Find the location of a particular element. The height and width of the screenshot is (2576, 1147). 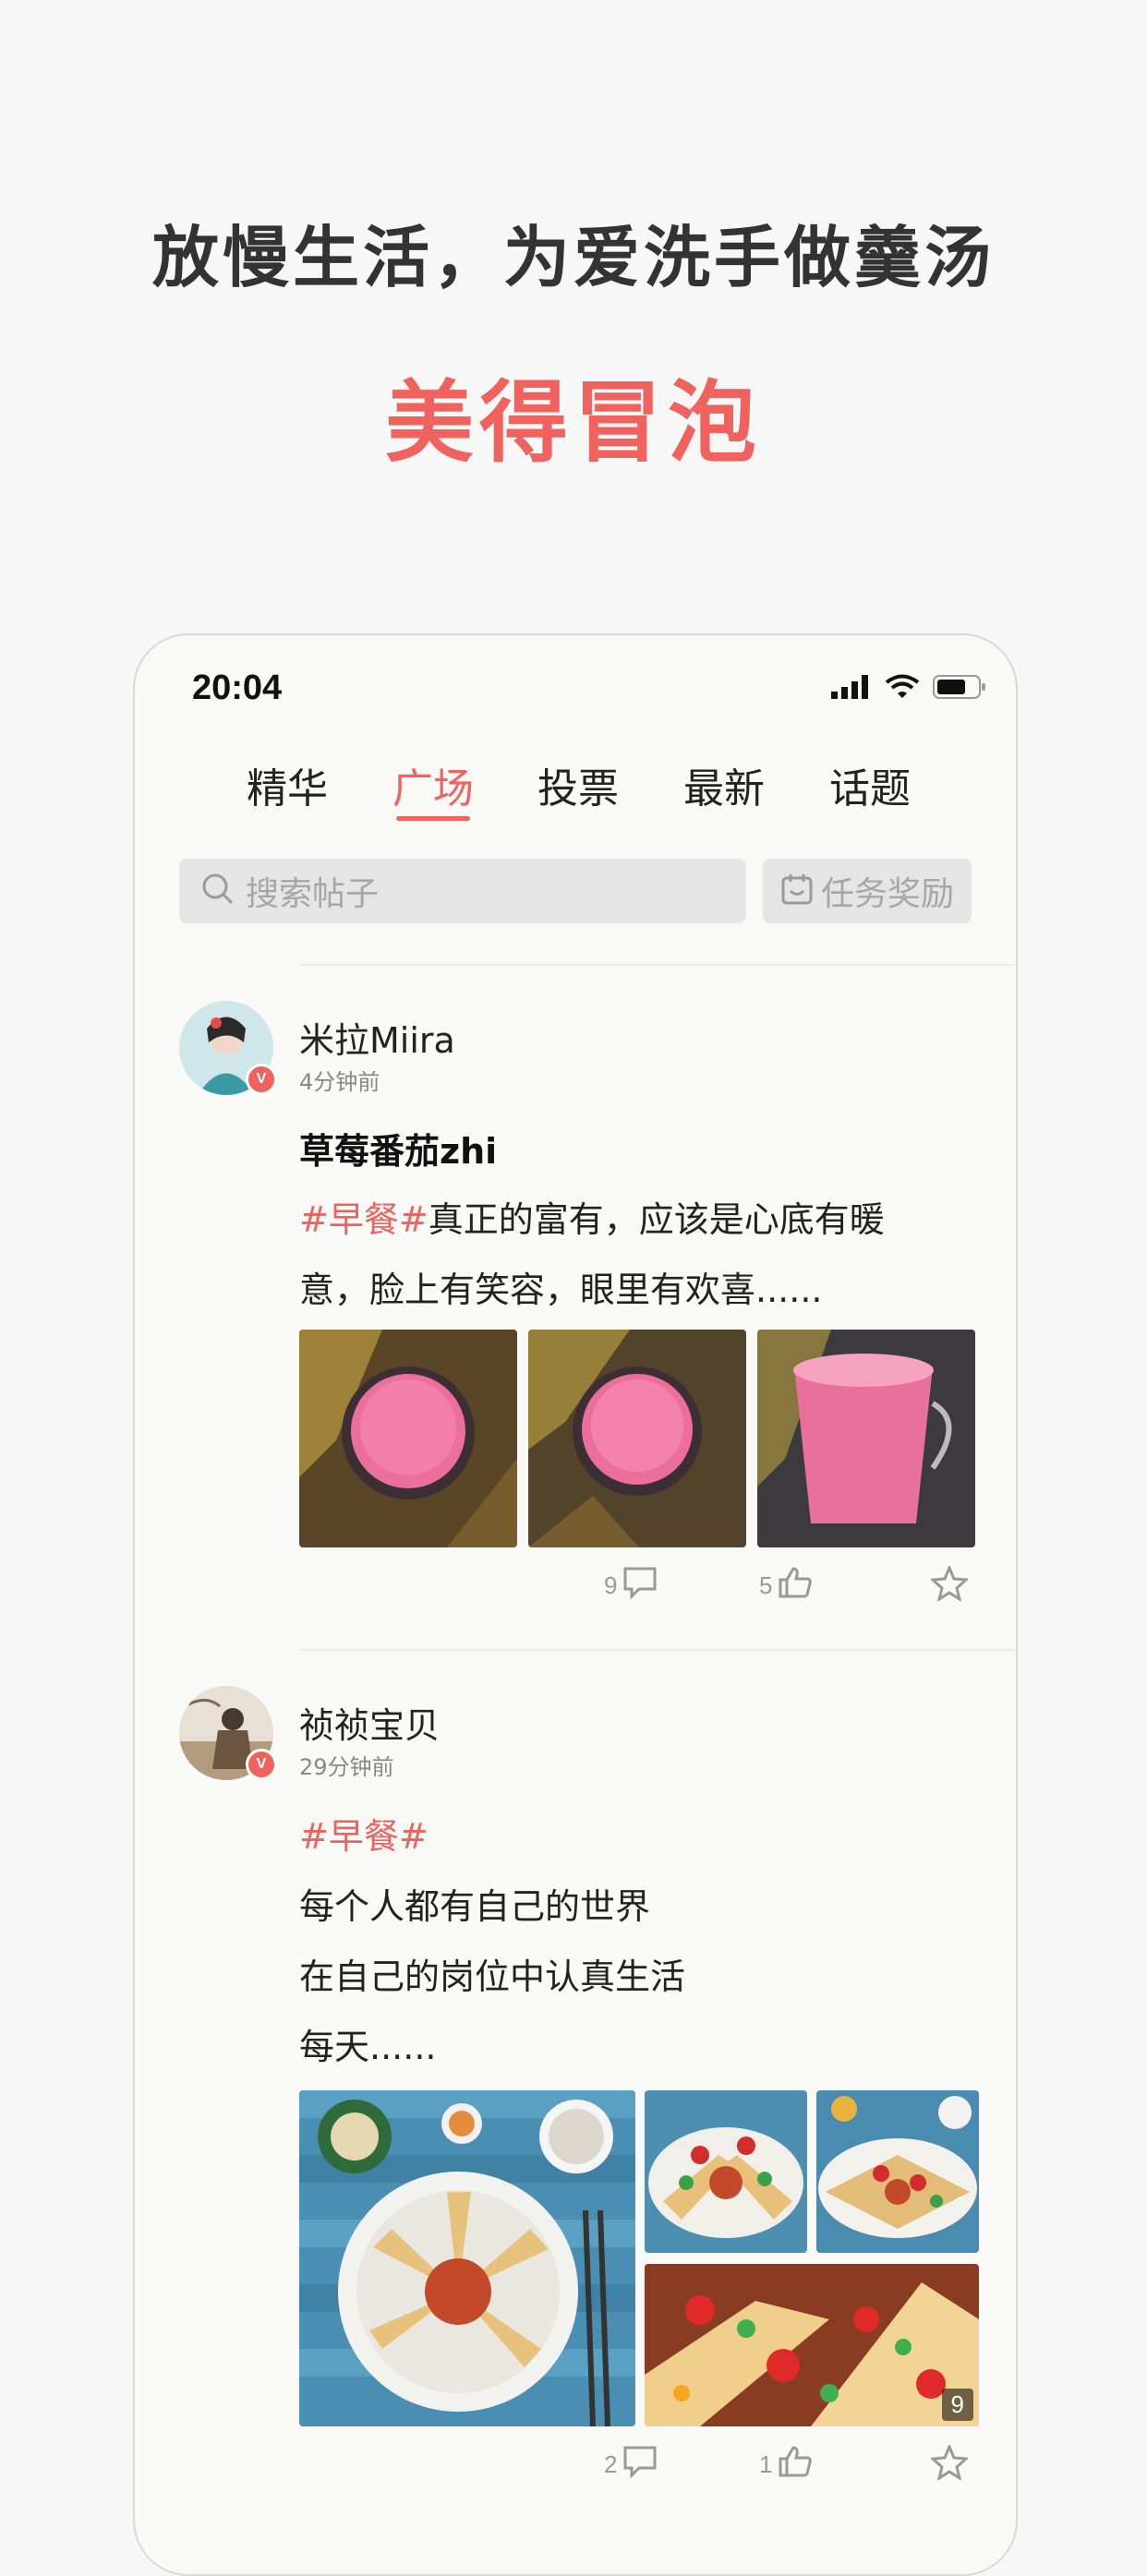

wifi-icon is located at coordinates (902, 689).